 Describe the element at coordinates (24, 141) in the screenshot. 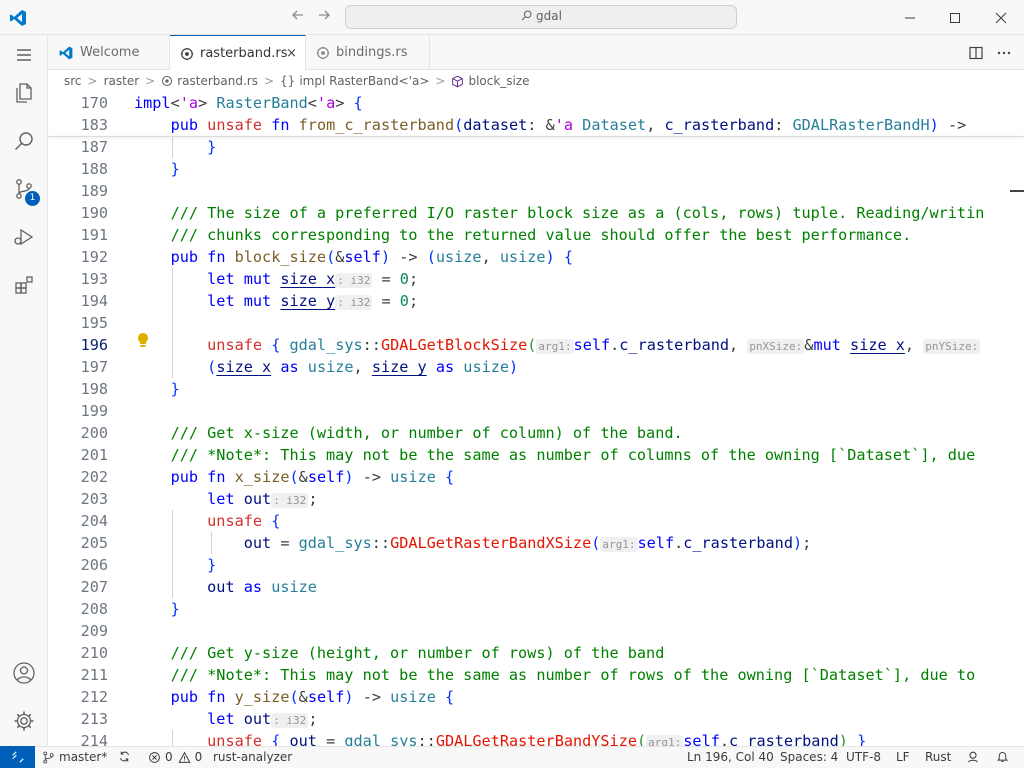

I see `search-view-icon` at that location.